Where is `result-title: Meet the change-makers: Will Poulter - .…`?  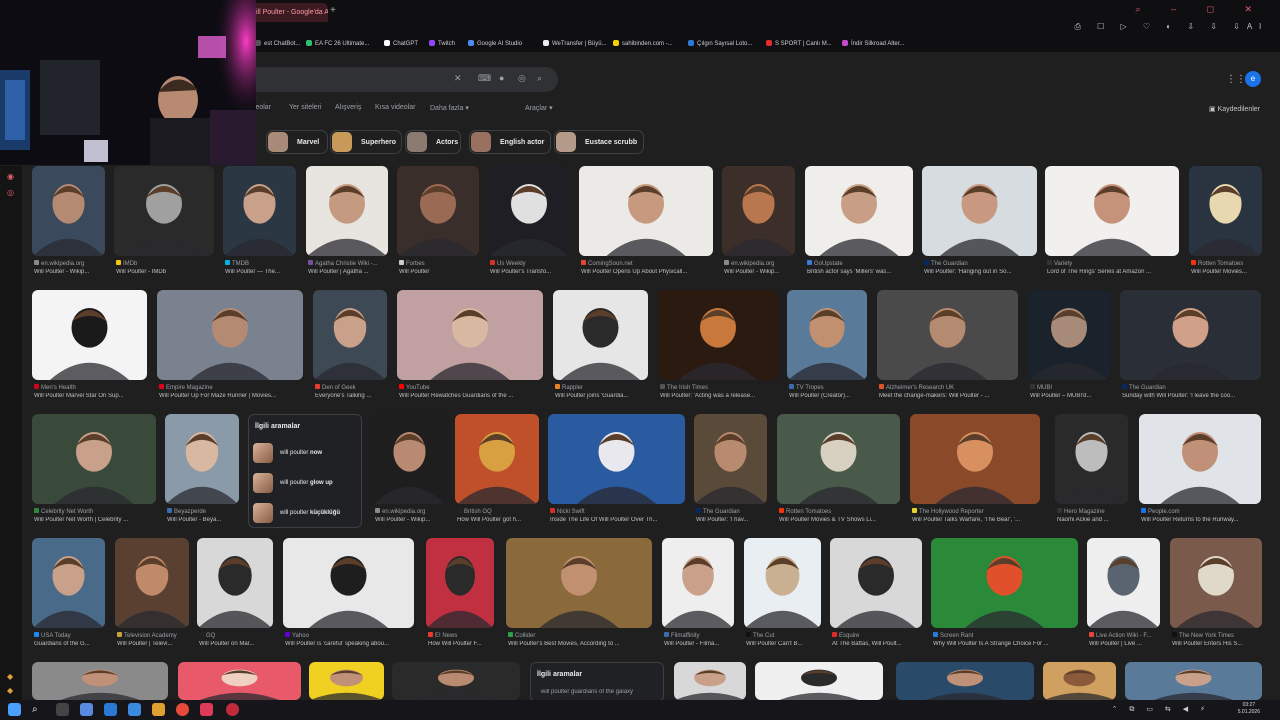 result-title: Meet the change-makers: Will Poulter - .… is located at coordinates (948, 396).